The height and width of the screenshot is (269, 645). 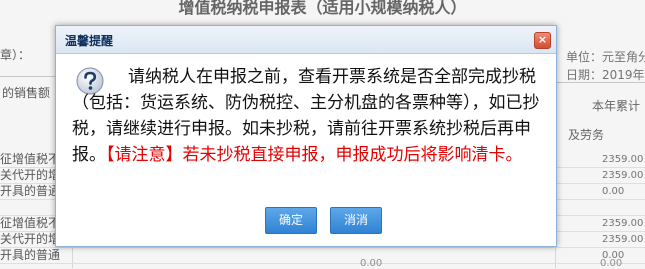 What do you see at coordinates (542, 40) in the screenshot?
I see `close-icon: ×` at bounding box center [542, 40].